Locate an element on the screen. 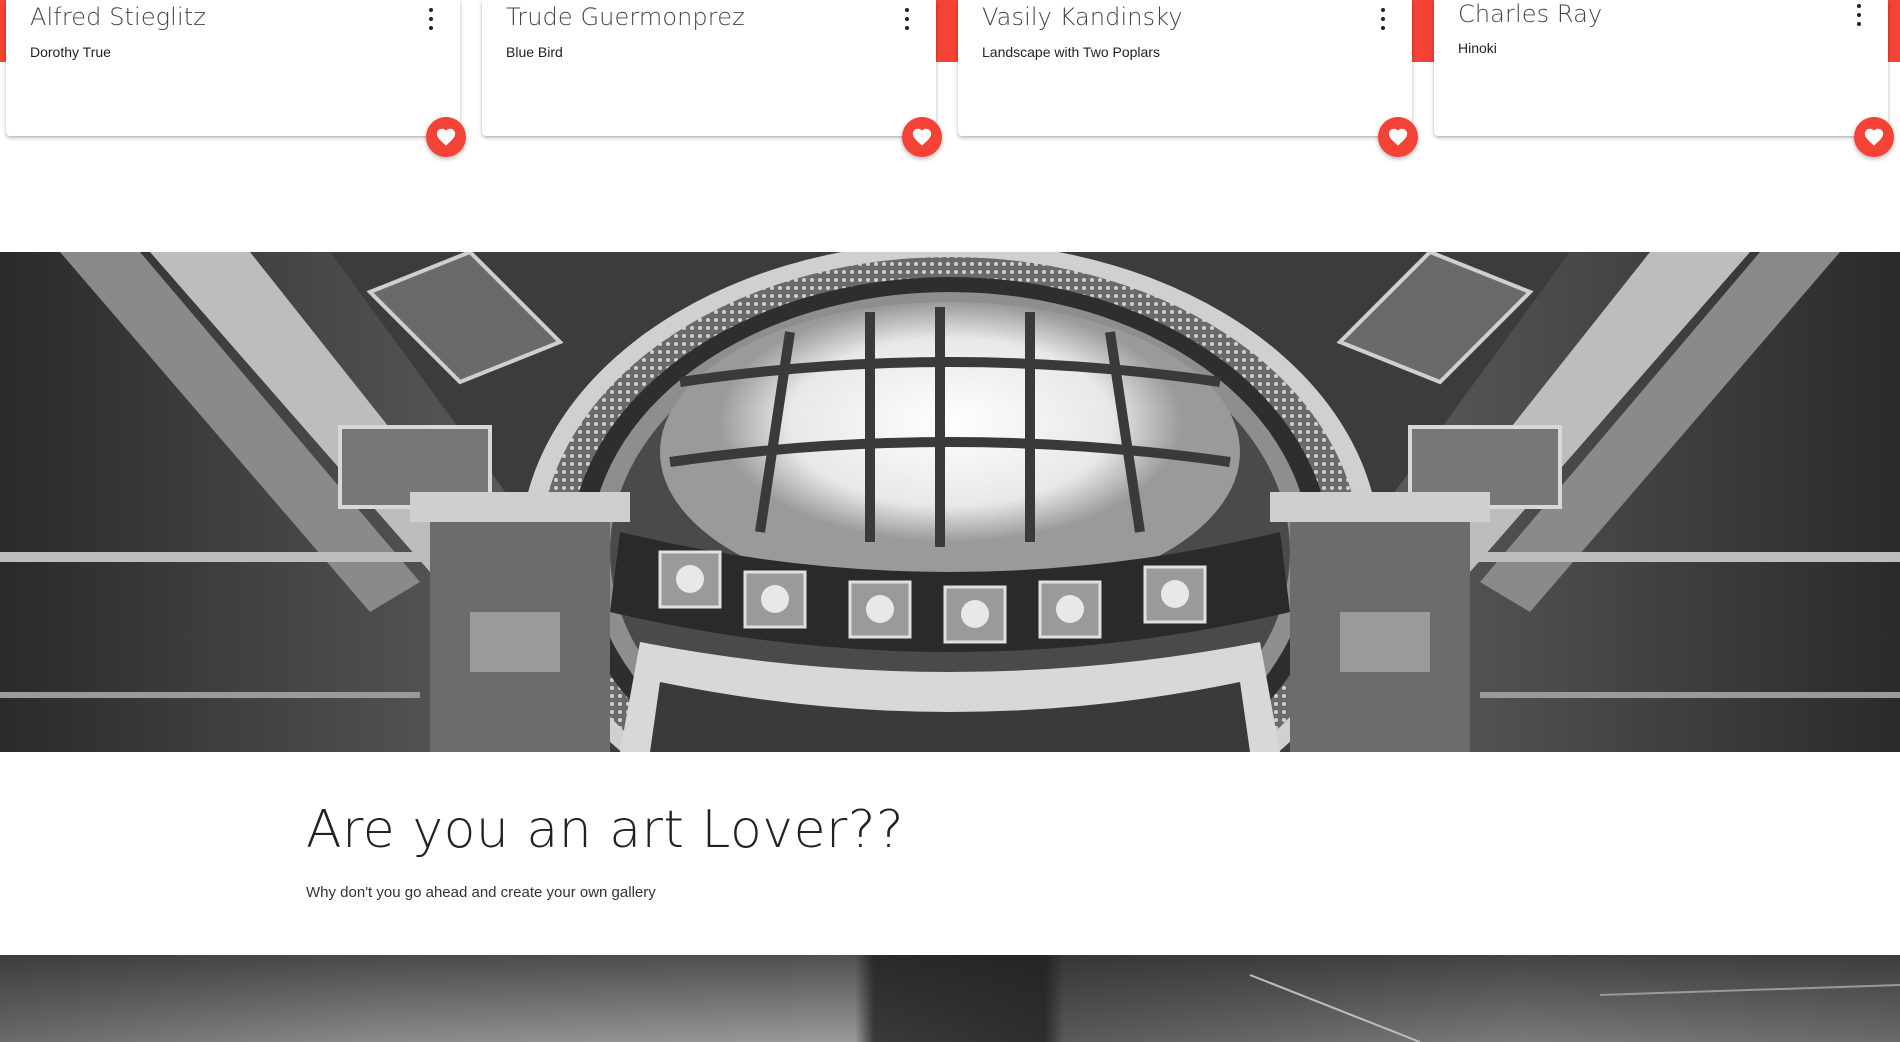  cta-title: Are you an art Lover?? is located at coordinates (605, 830).